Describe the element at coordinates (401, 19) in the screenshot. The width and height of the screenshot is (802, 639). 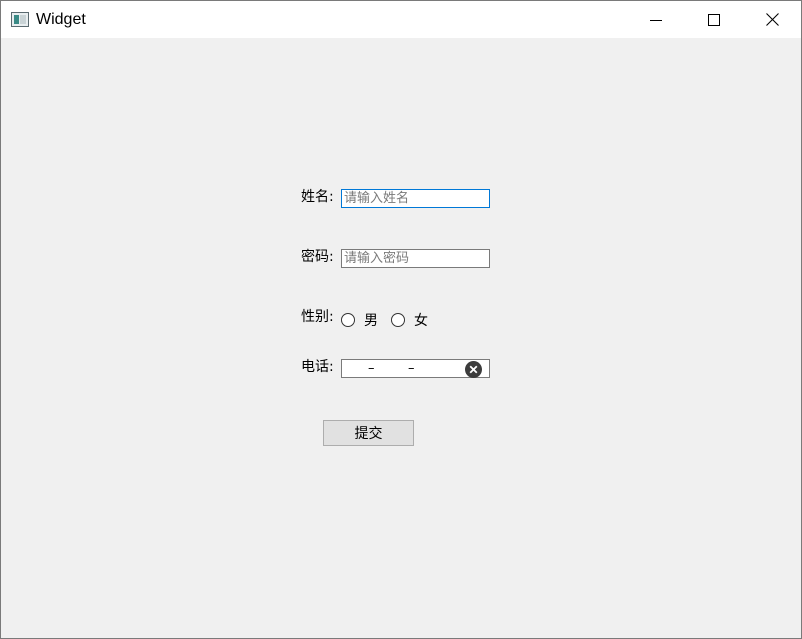
I see `title-bar: Widget` at that location.